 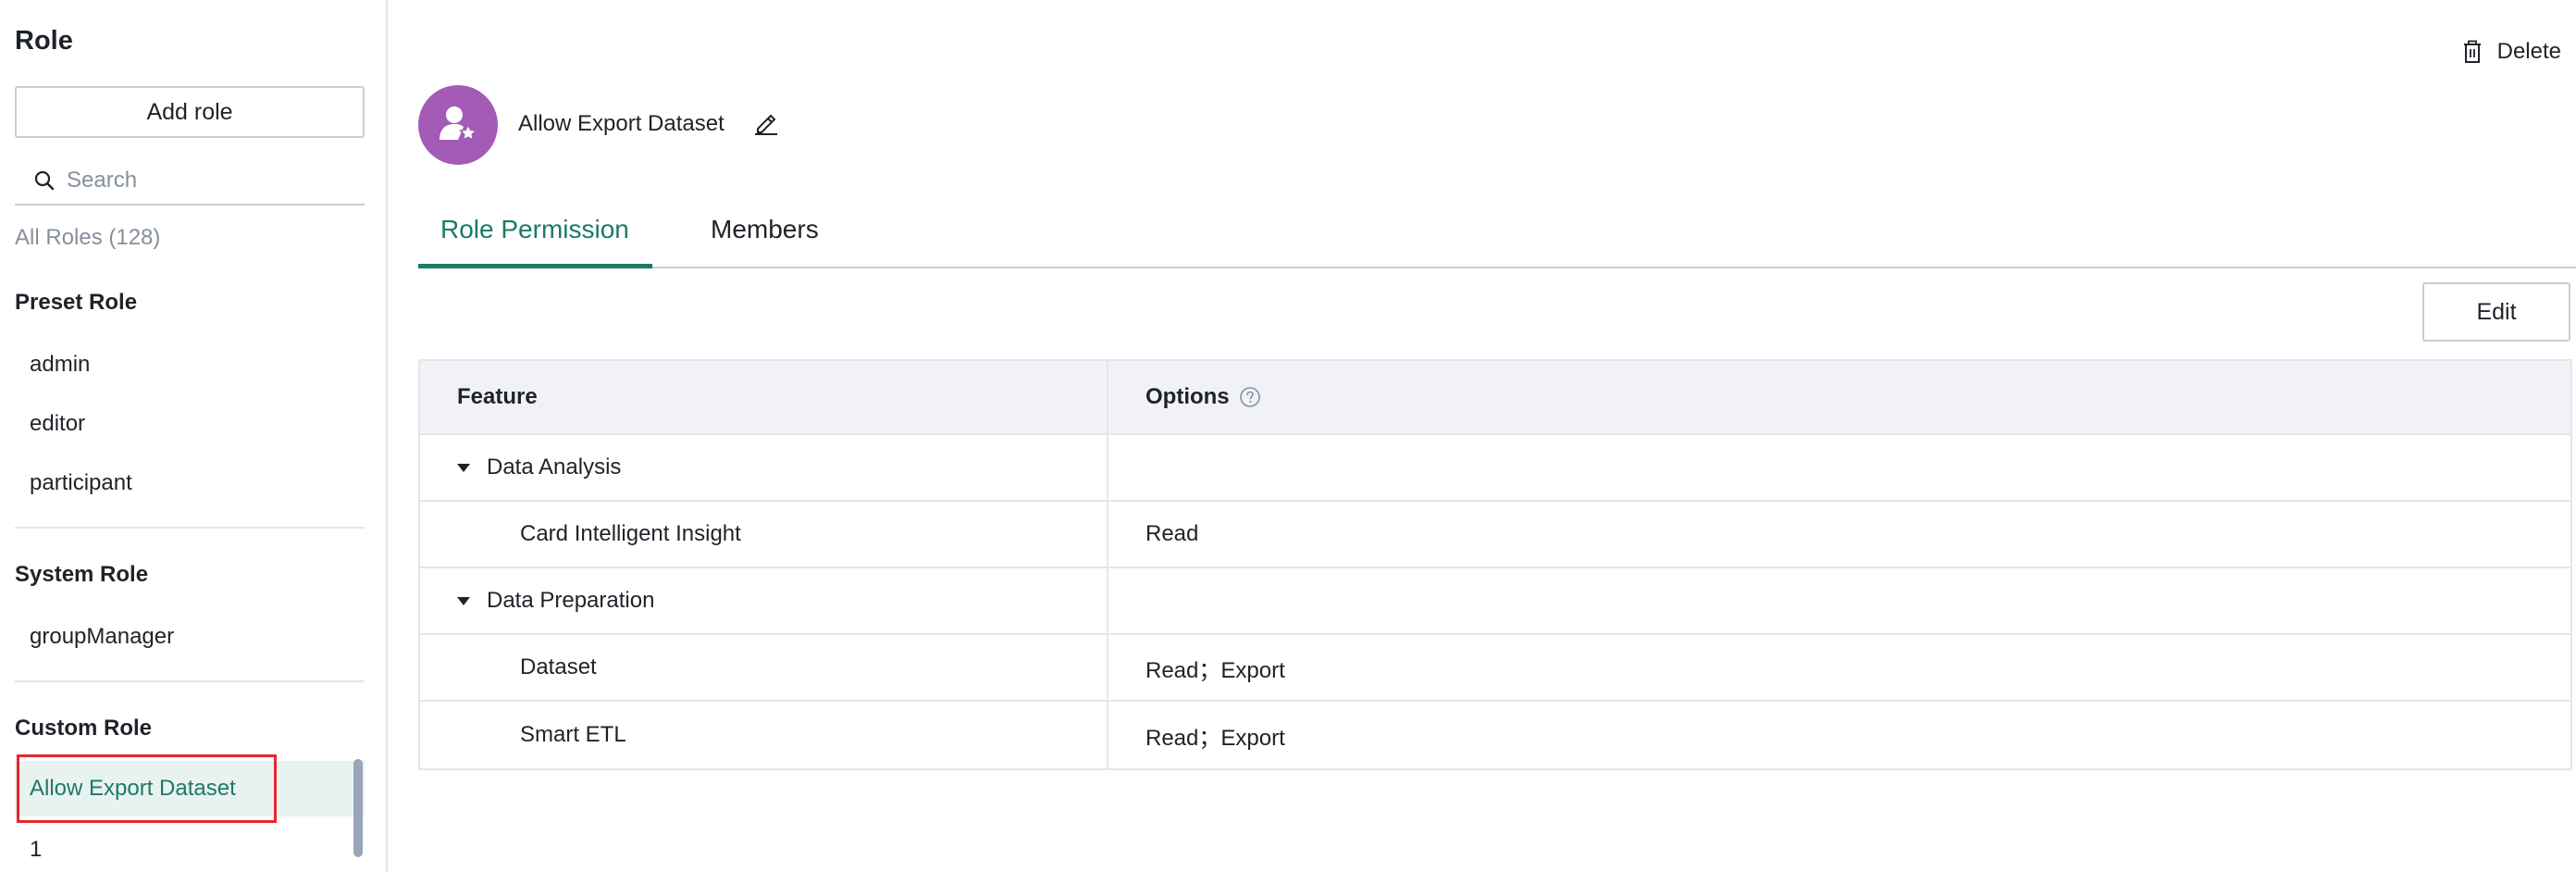 What do you see at coordinates (358, 808) in the screenshot?
I see `sidebar-scrollbar` at bounding box center [358, 808].